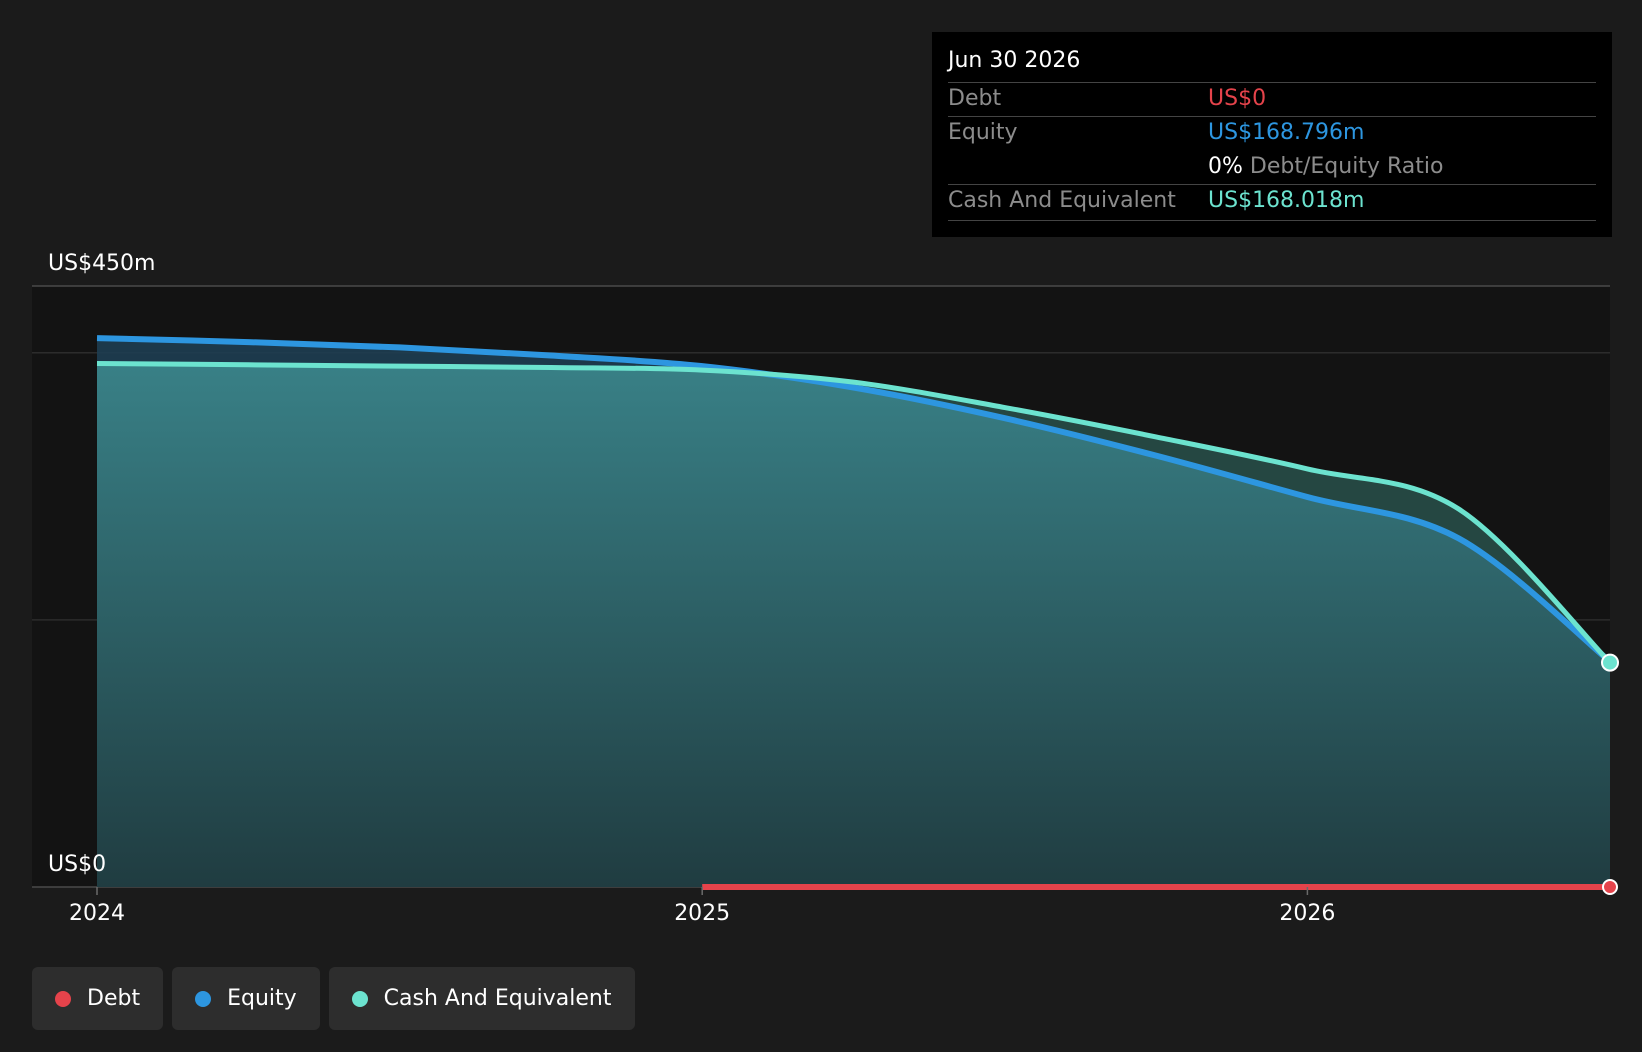 This screenshot has width=1642, height=1052. Describe the element at coordinates (983, 132) in the screenshot. I see `tooltip-equity-label: Equity` at that location.